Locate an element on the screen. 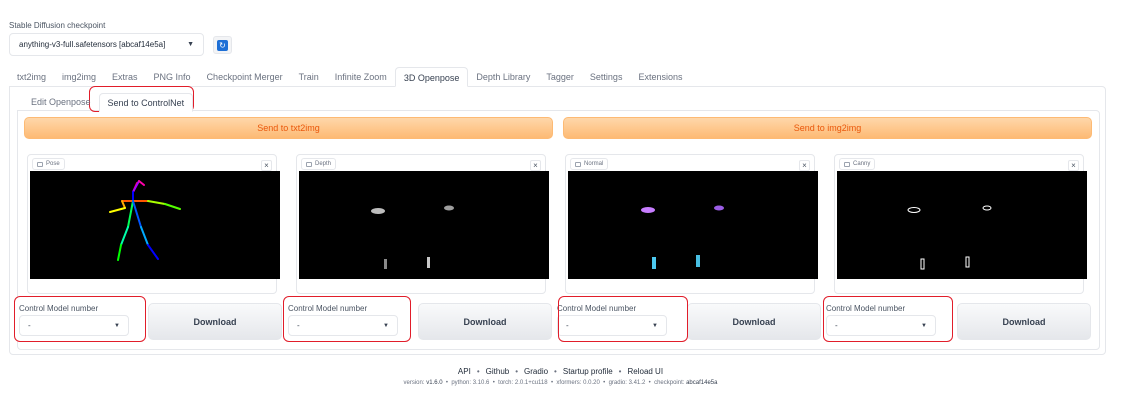  download-depth-button: Download is located at coordinates (485, 321).